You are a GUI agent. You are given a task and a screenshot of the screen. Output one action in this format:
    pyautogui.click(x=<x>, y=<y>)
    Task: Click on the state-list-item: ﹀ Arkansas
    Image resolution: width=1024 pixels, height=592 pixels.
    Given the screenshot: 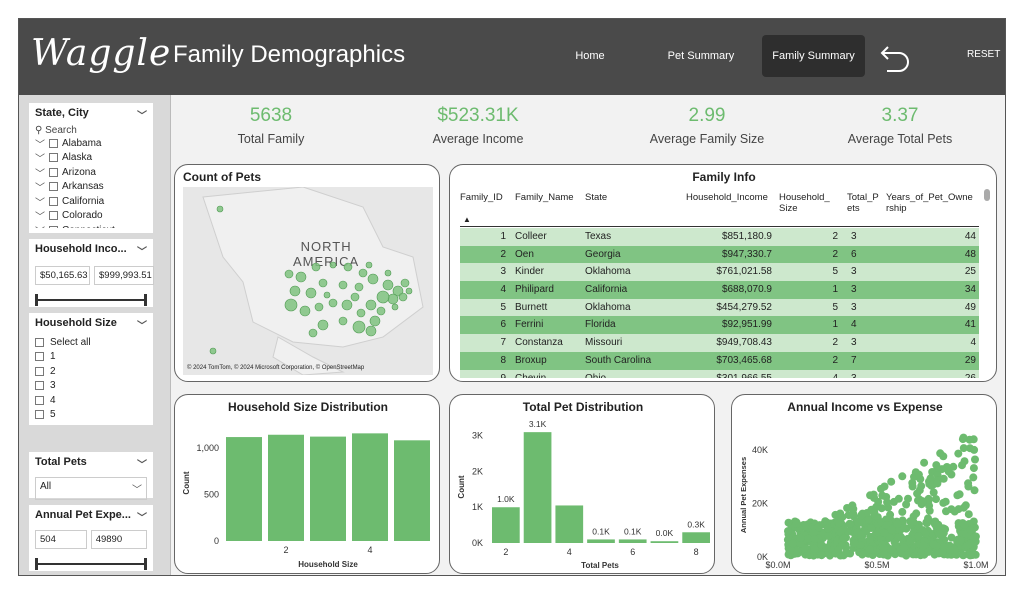 What is the action you would take?
    pyautogui.click(x=91, y=186)
    